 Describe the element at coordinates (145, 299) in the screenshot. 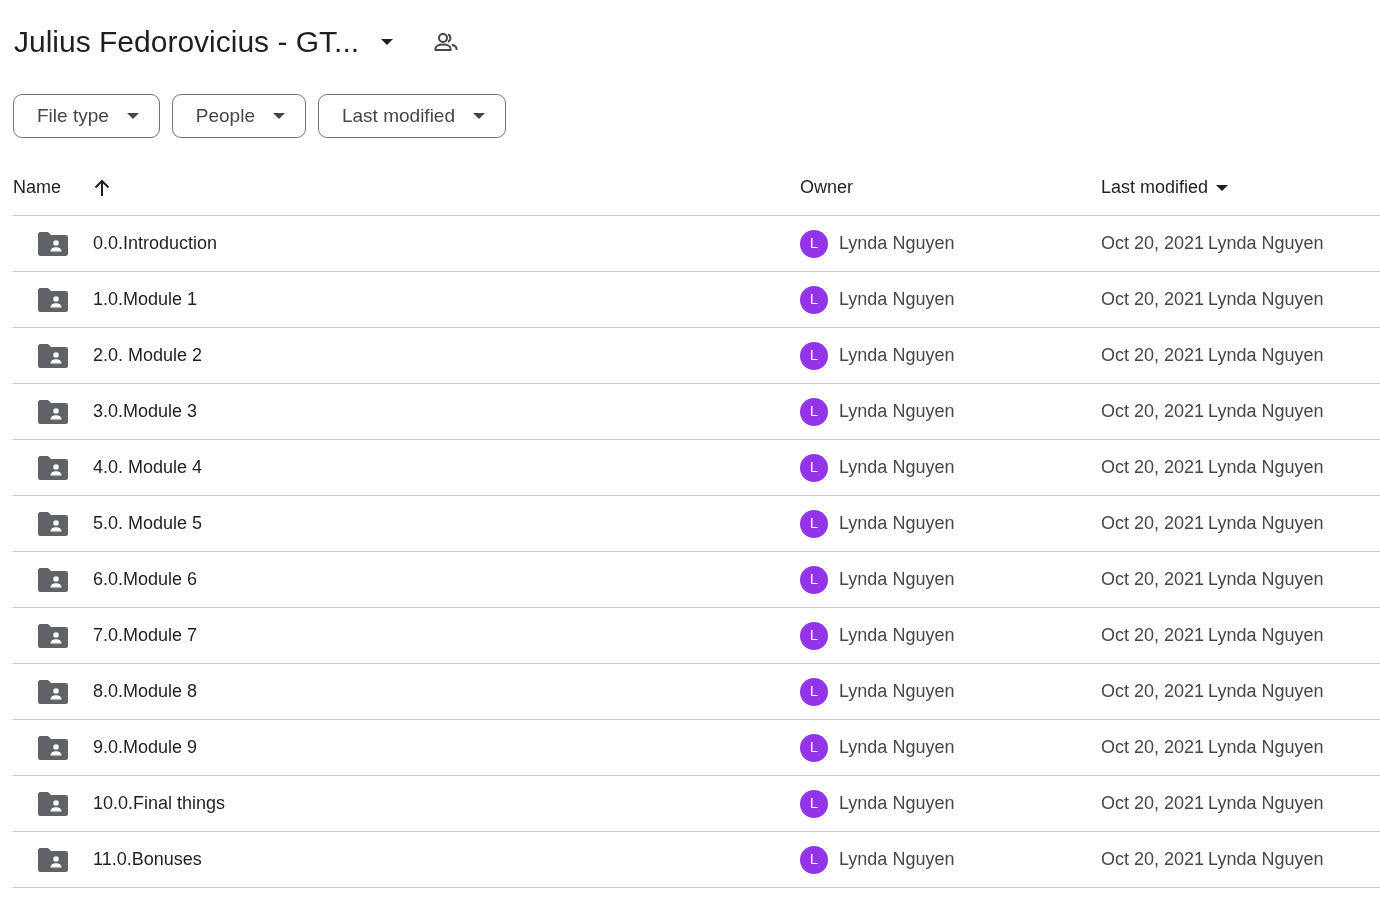

I see `folder-name: 1.0.Module 1` at that location.